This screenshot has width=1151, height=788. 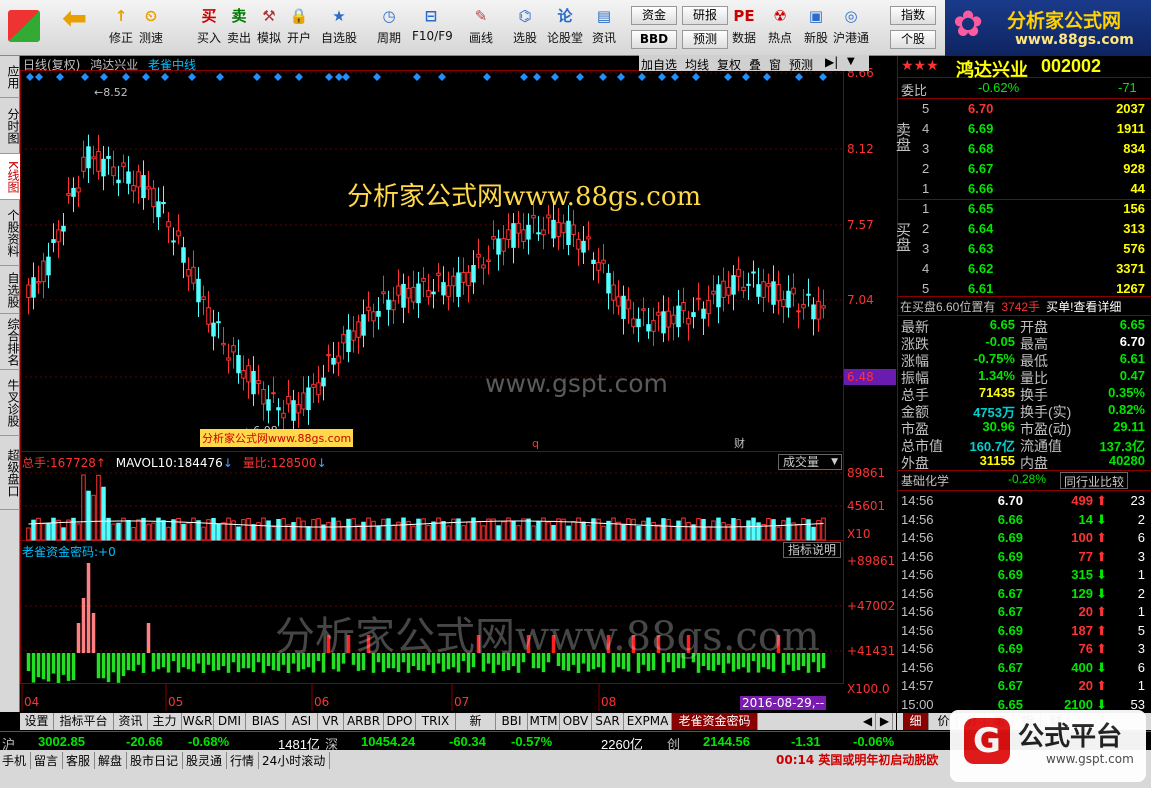 I want to click on book-price: 6.67, so click(x=980, y=169).